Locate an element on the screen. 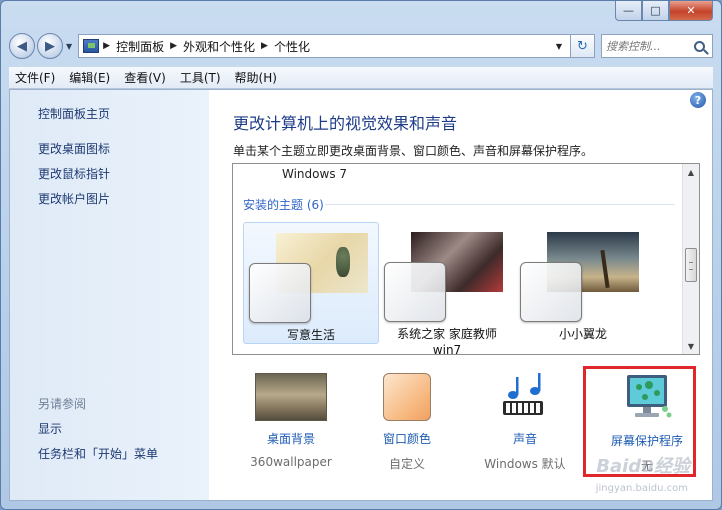  music-notes-icon is located at coordinates (525, 397).